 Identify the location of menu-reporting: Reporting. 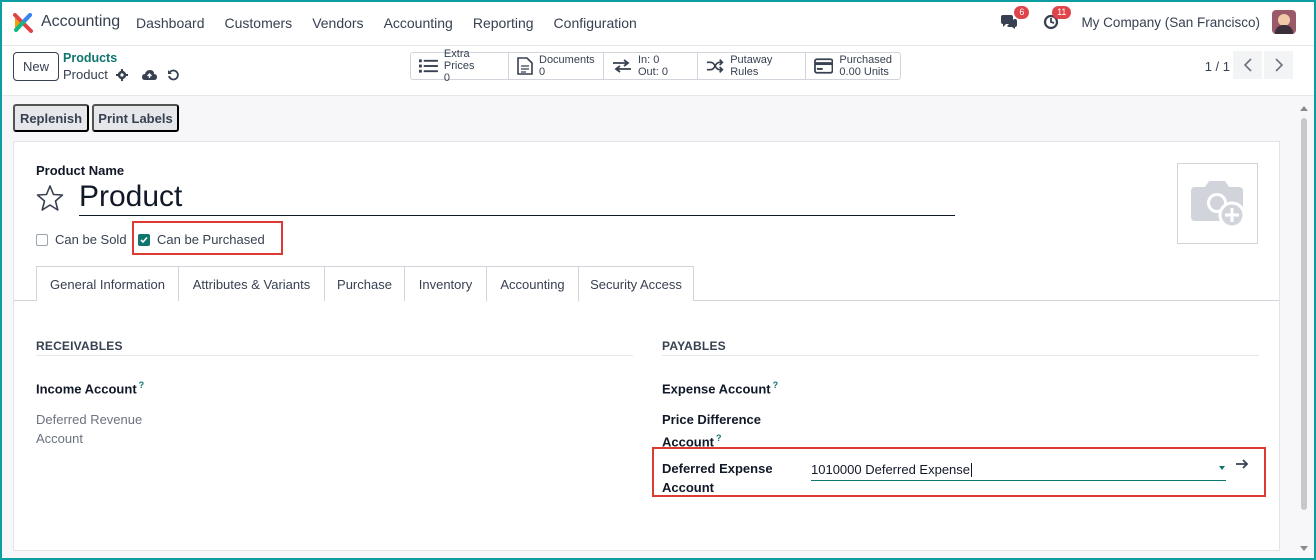
(503, 23).